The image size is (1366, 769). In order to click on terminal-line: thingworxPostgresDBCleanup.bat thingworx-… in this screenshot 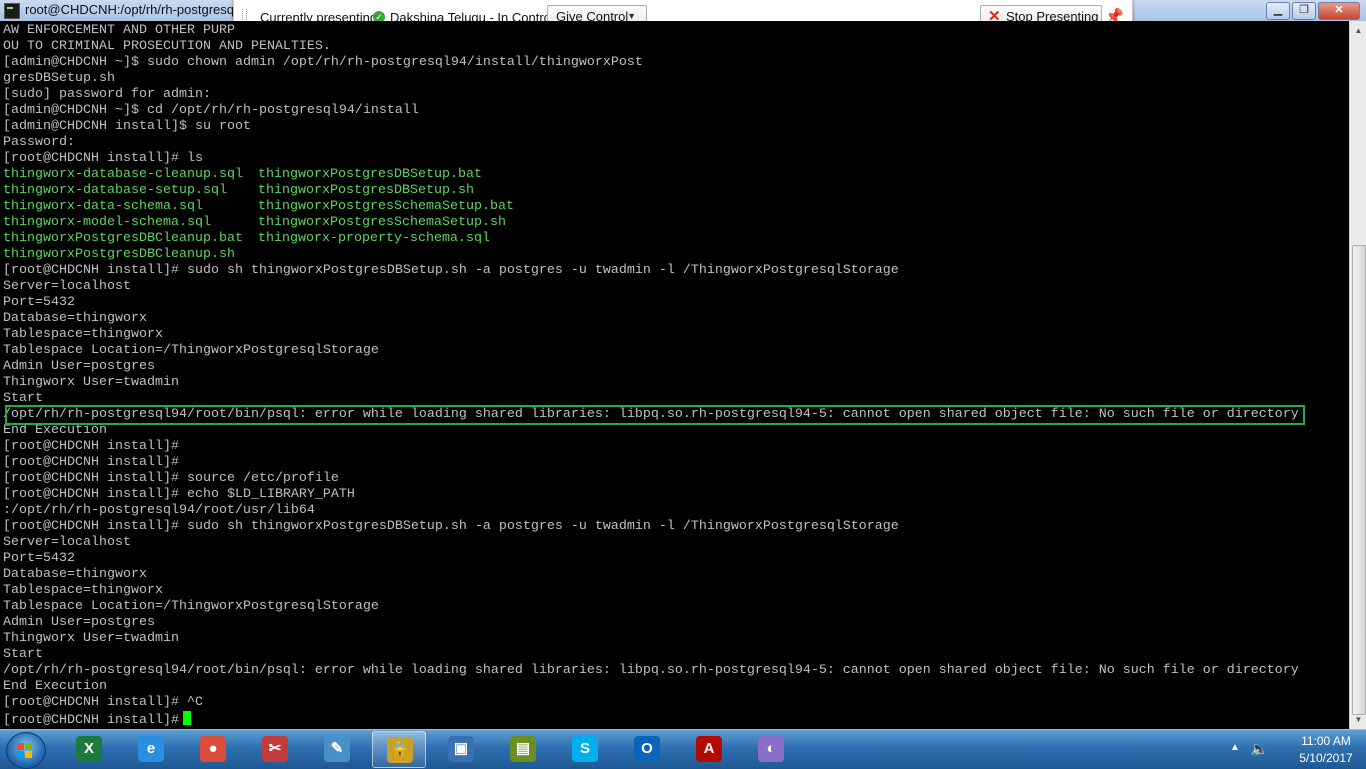, I will do `click(651, 239)`.